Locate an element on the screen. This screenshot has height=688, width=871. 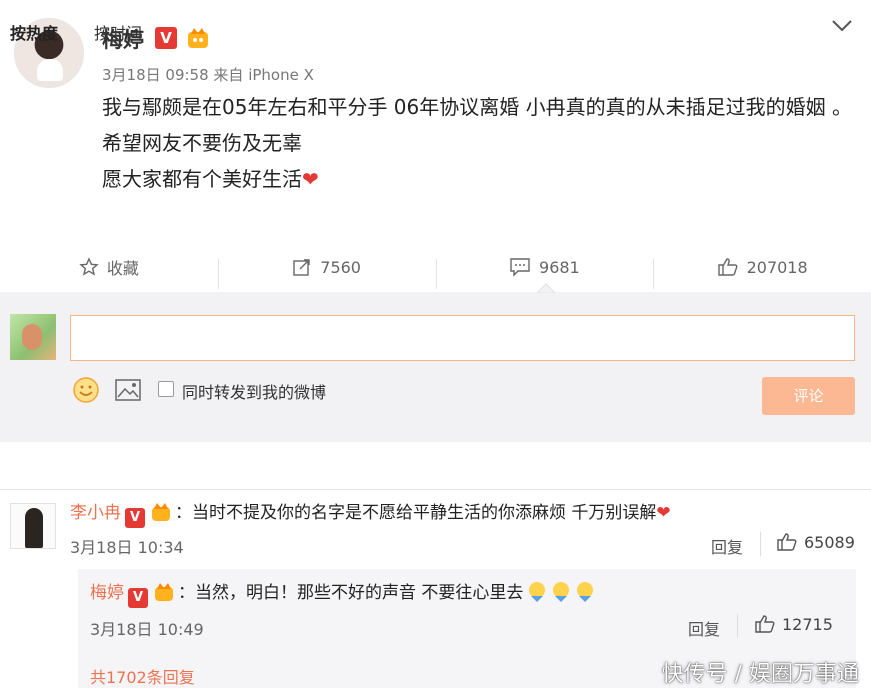
composer-pointer is located at coordinates (546, 288).